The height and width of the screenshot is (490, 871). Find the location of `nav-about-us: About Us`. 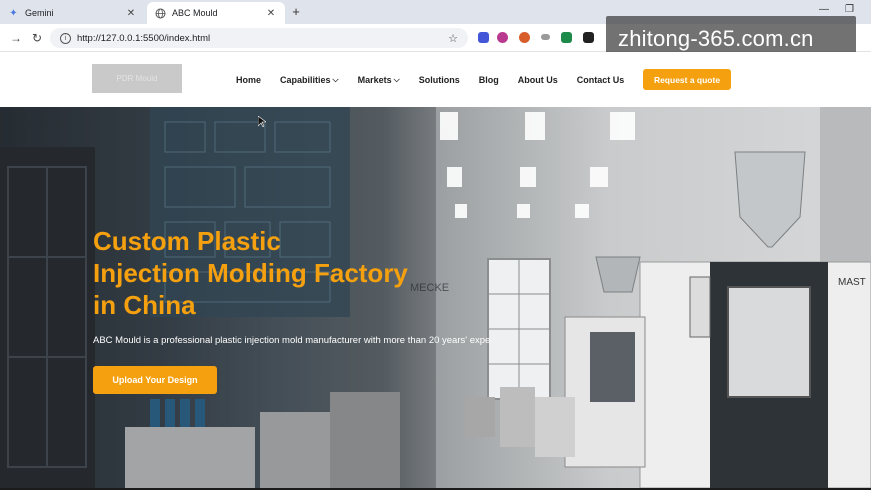

nav-about-us: About Us is located at coordinates (538, 80).